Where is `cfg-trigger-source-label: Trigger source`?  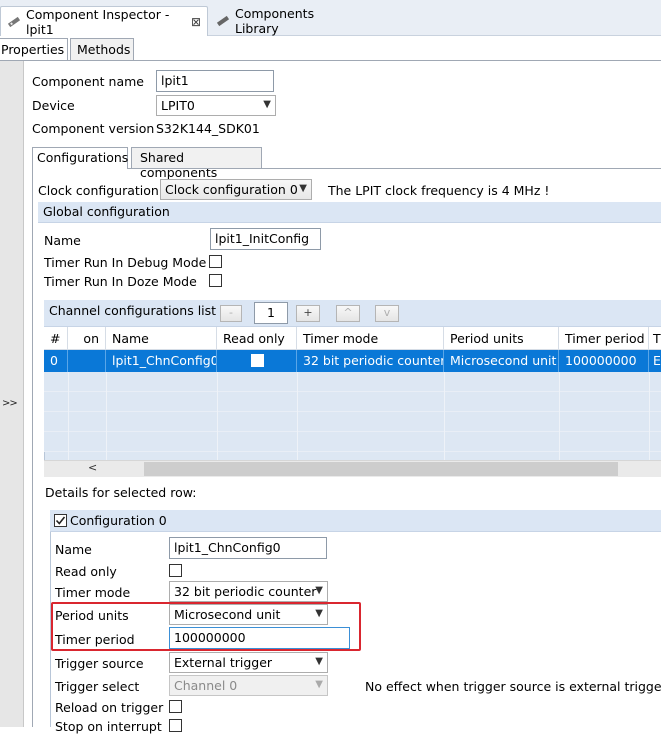 cfg-trigger-source-label: Trigger source is located at coordinates (99, 663).